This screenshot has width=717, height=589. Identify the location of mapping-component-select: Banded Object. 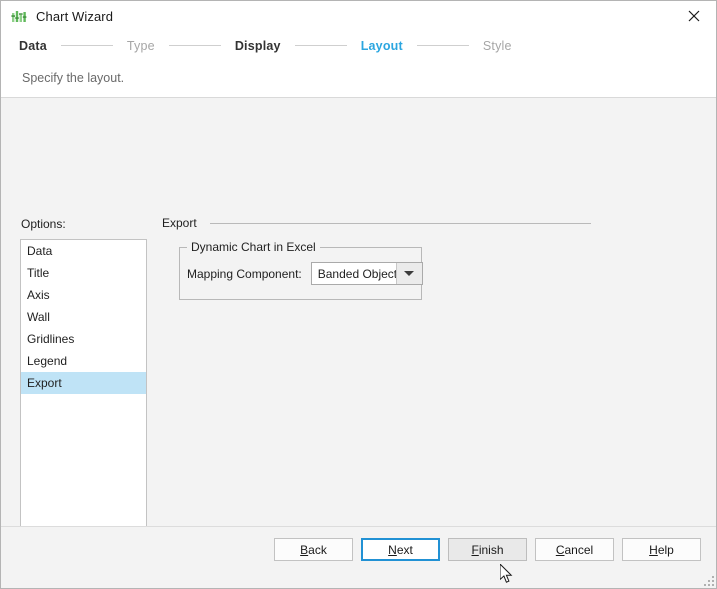
(366, 273).